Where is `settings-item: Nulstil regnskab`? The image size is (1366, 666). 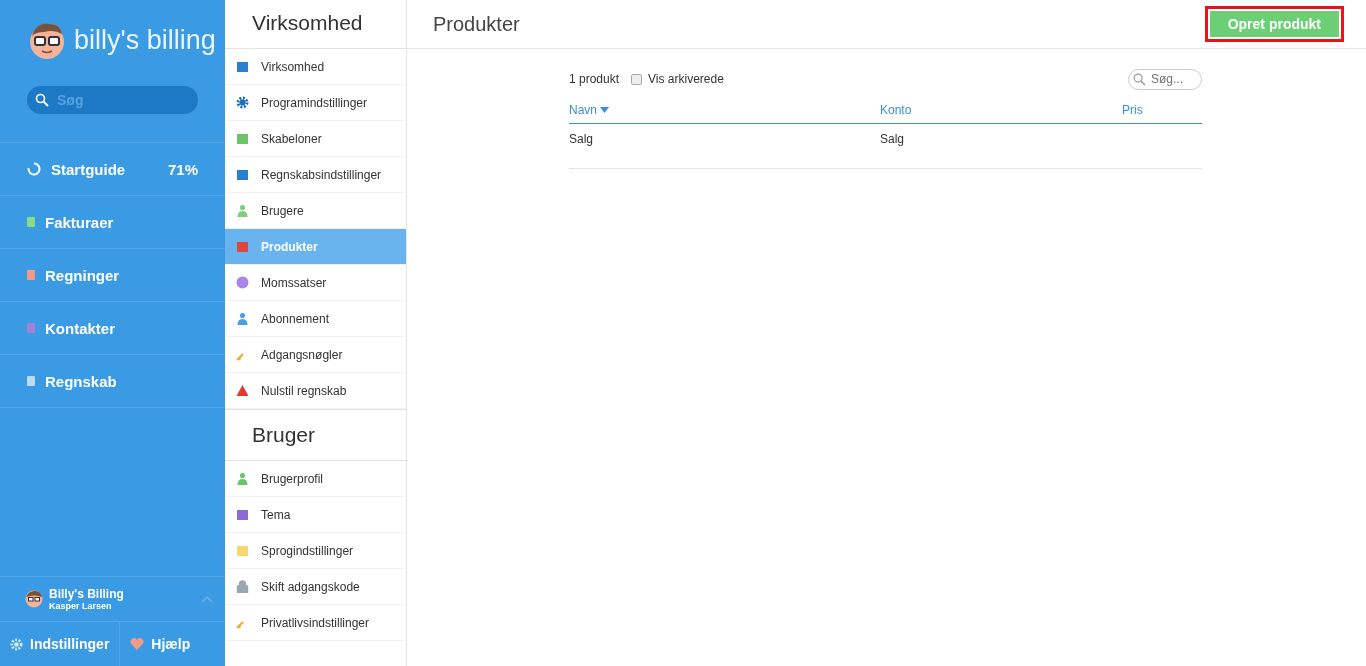 settings-item: Nulstil regnskab is located at coordinates (315, 391).